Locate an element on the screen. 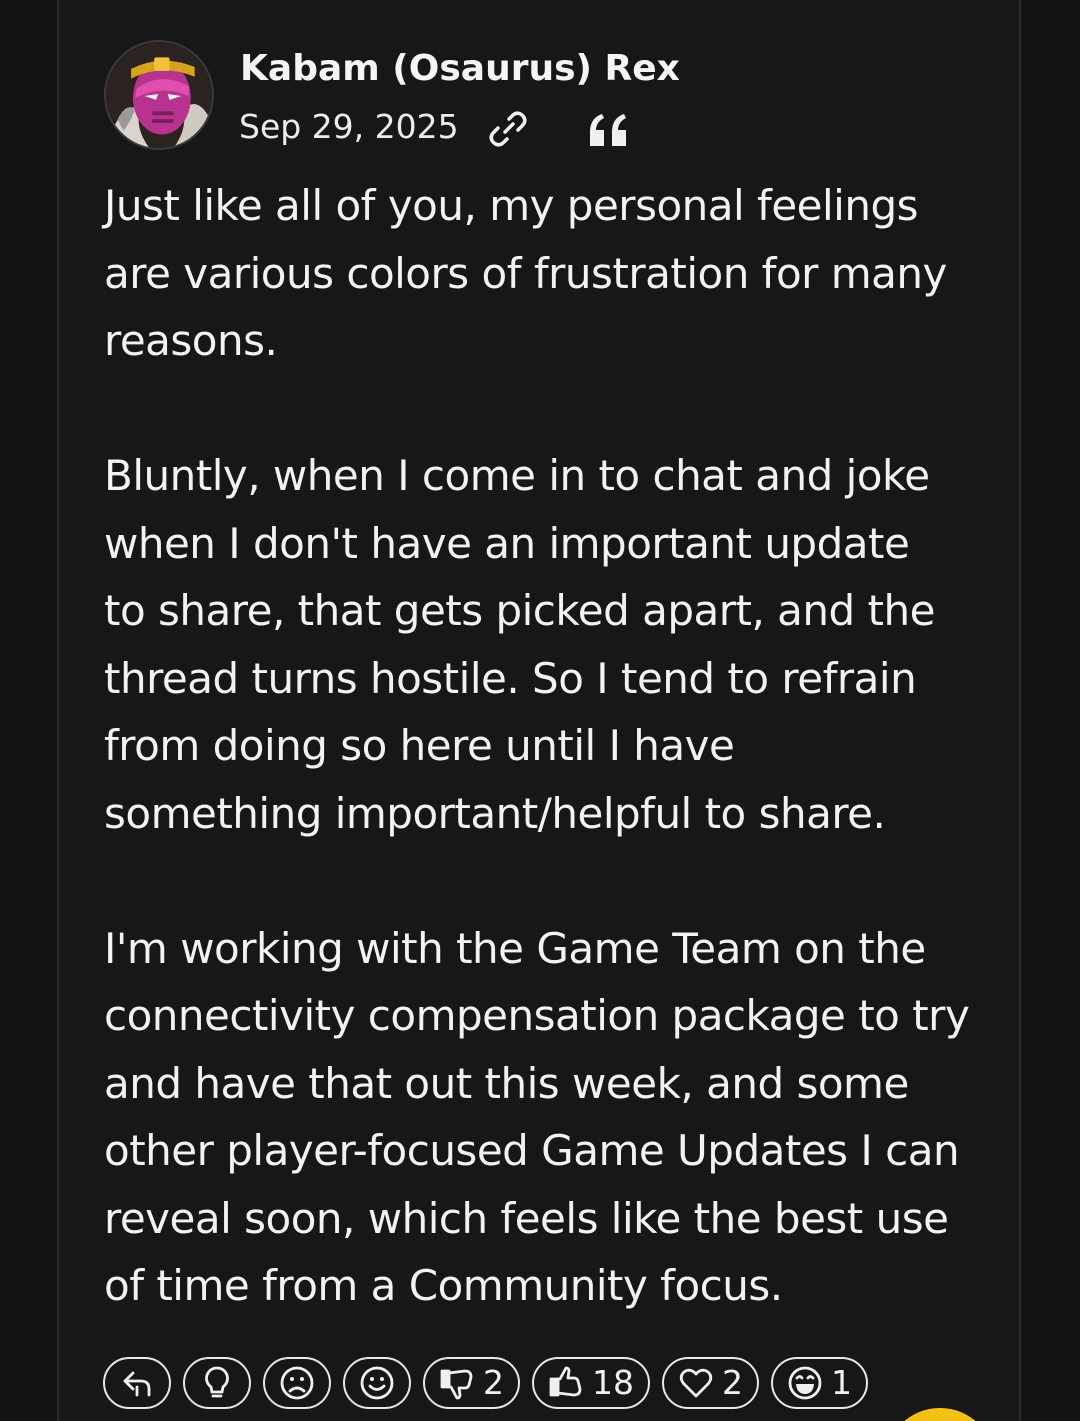  reaction-bar: 2 18 2 1 is located at coordinates (485, 1383).